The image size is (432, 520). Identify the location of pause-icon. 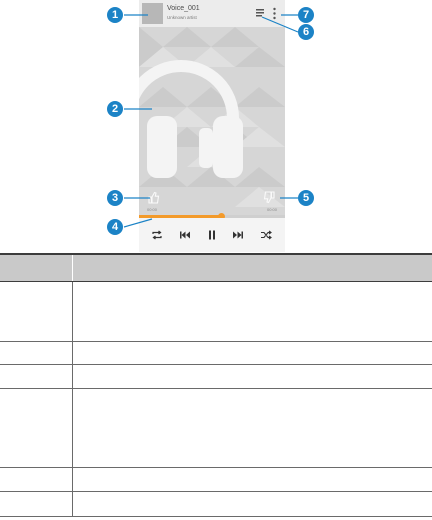
(212, 235).